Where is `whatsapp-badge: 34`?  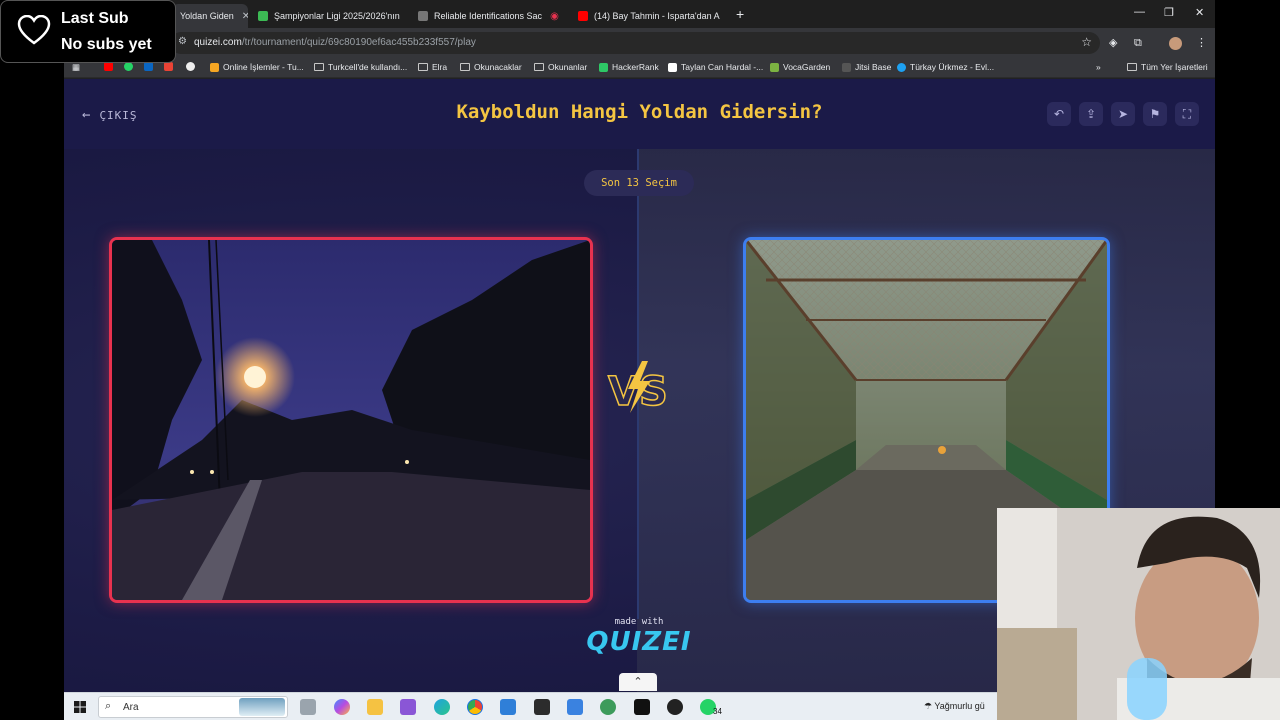
whatsapp-badge: 34 is located at coordinates (717, 711).